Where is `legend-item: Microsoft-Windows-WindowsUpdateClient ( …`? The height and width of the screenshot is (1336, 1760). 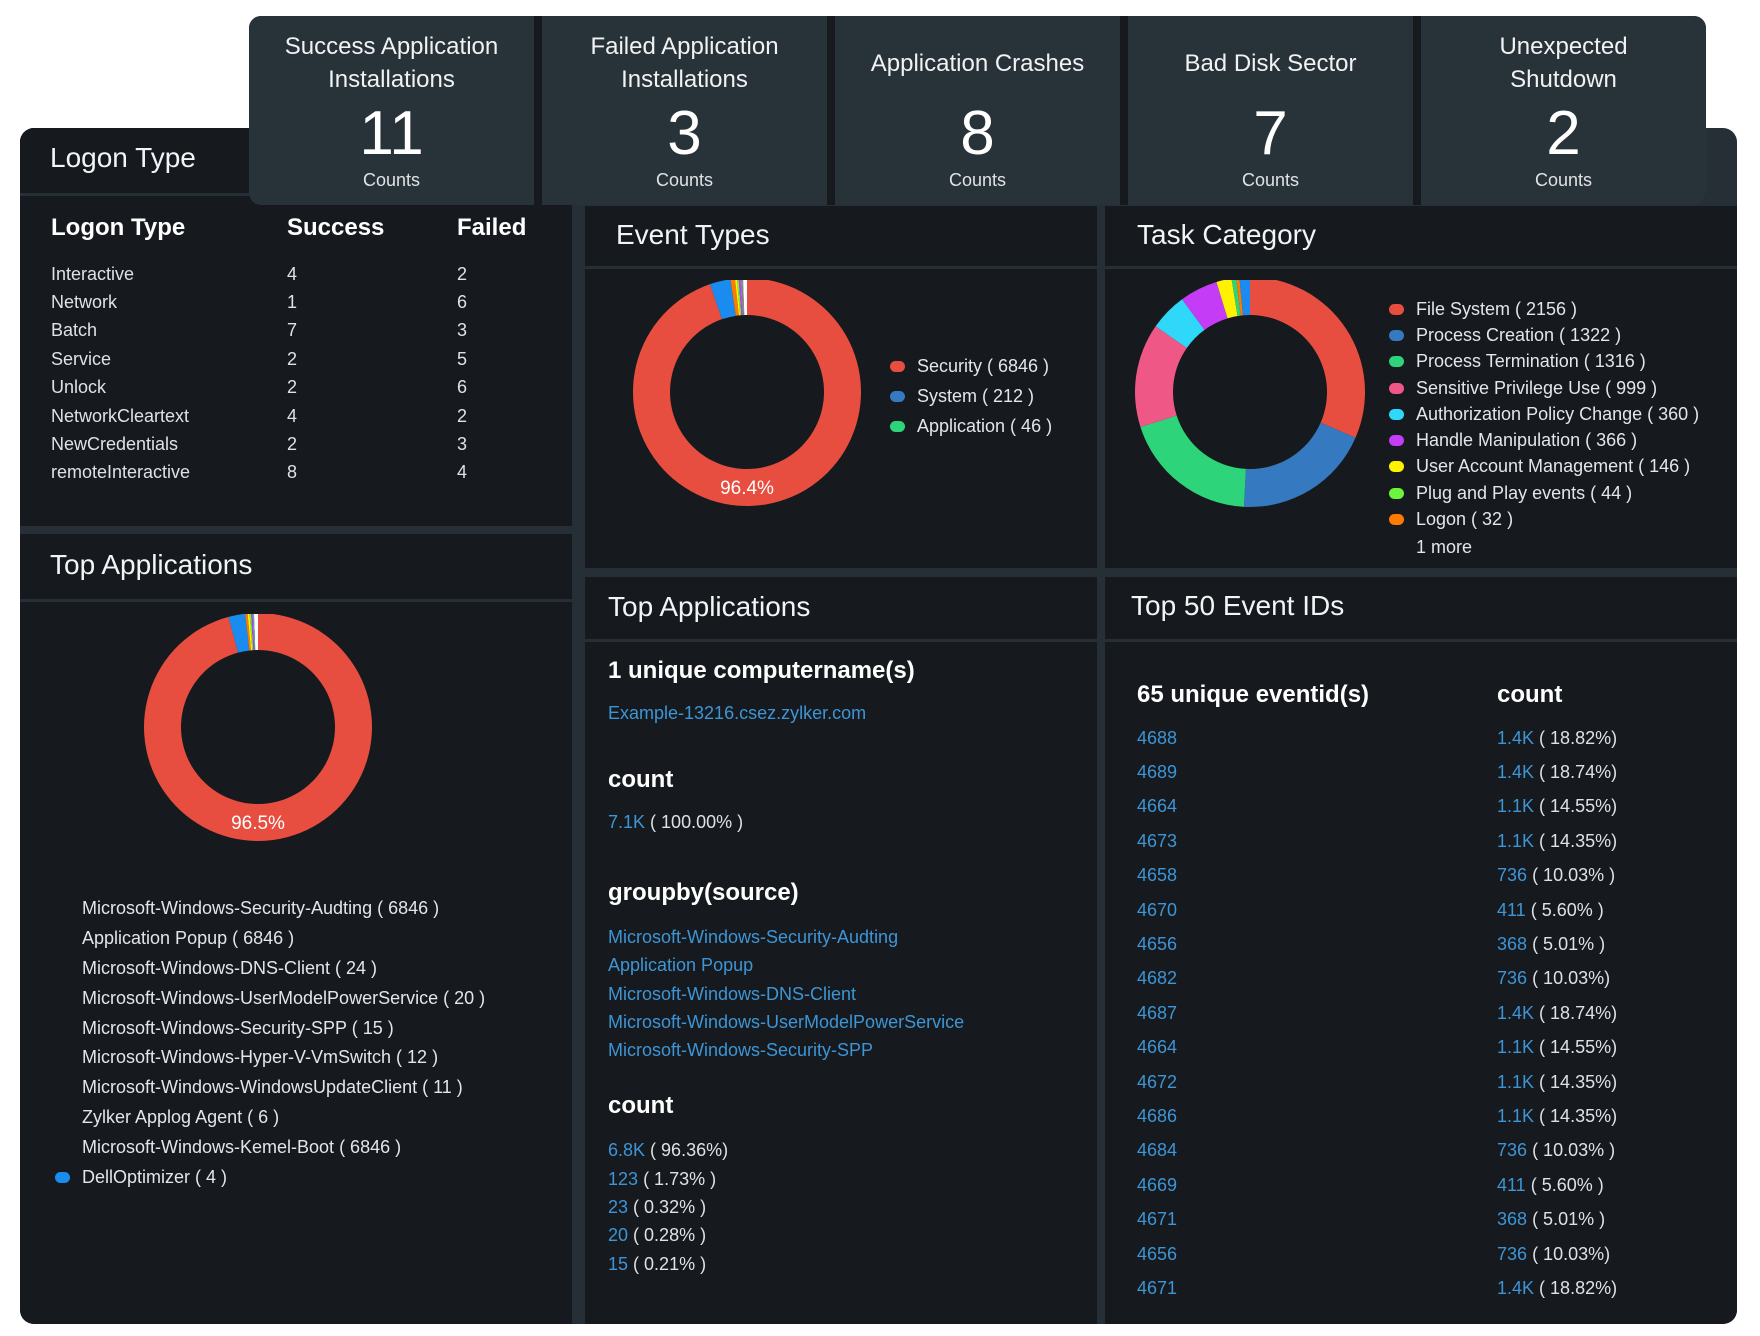 legend-item: Microsoft-Windows-WindowsUpdateClient ( … is located at coordinates (270, 1088).